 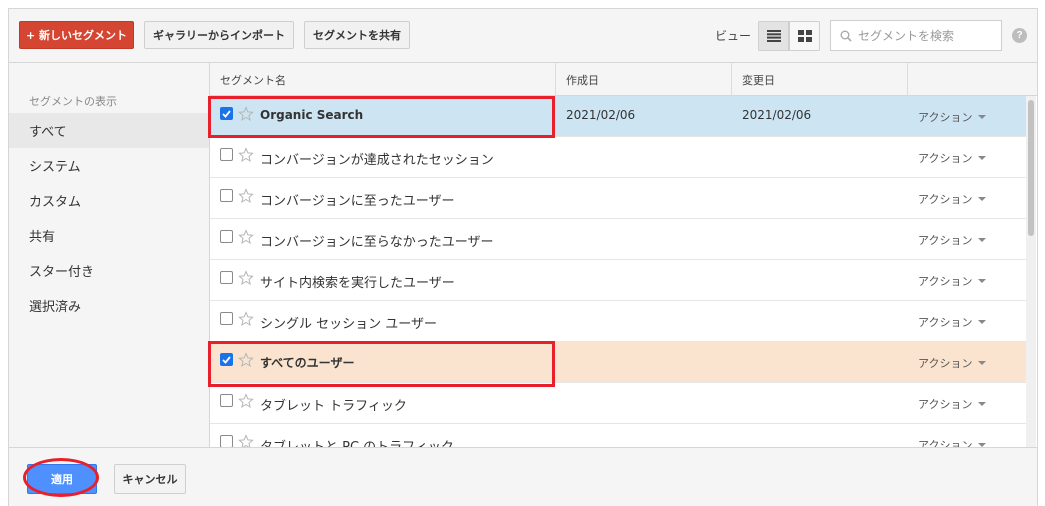 What do you see at coordinates (846, 36) in the screenshot?
I see `search-icon` at bounding box center [846, 36].